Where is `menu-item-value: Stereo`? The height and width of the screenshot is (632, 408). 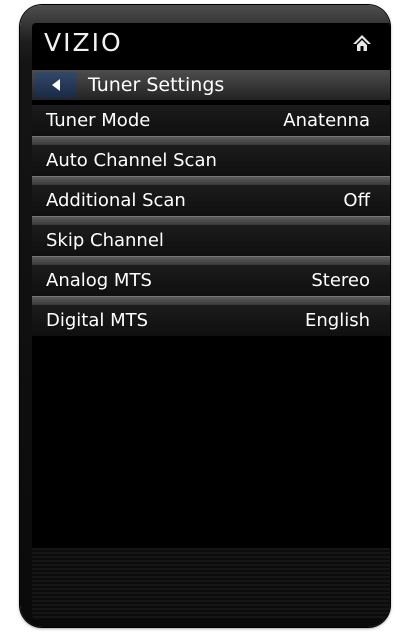
menu-item-value: Stereo is located at coordinates (340, 280).